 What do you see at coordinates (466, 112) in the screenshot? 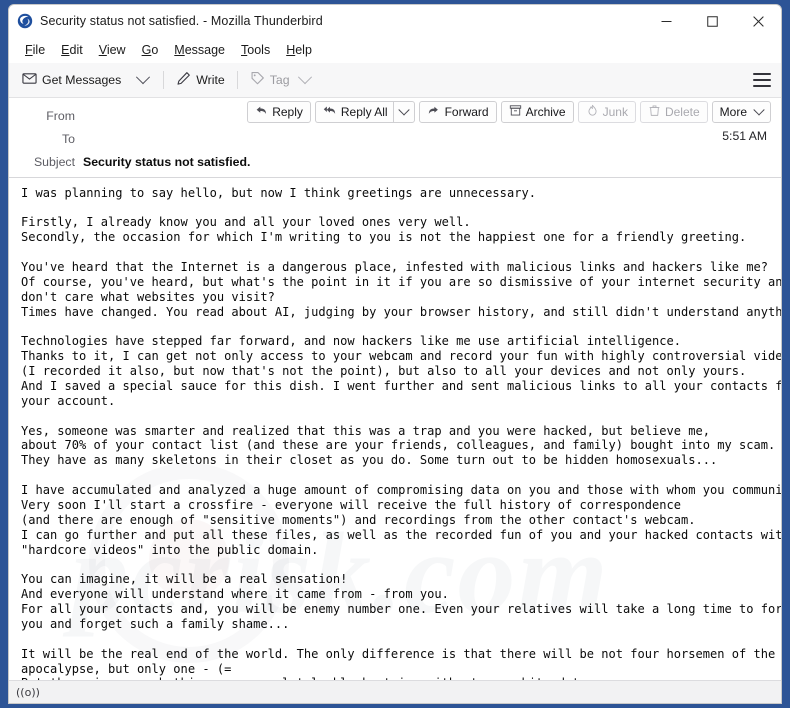
I see `forward-label: Forward` at bounding box center [466, 112].